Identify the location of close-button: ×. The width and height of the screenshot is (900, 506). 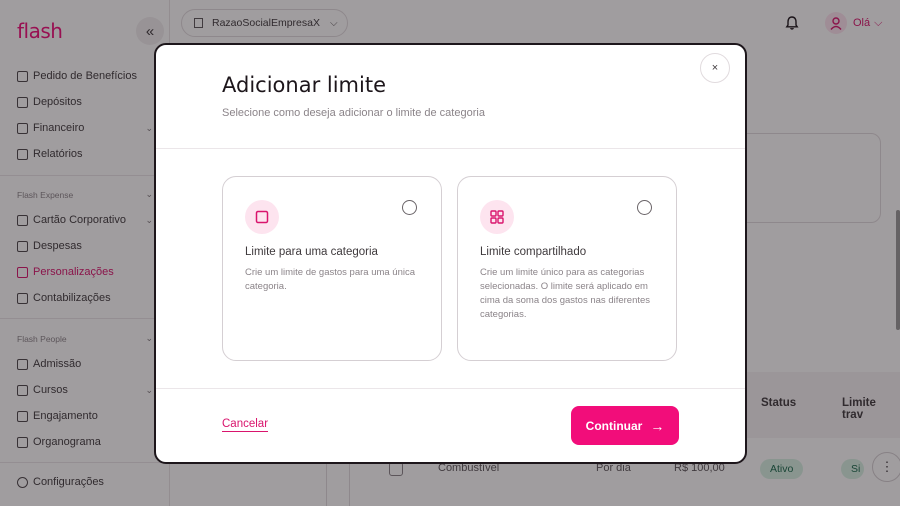
(715, 68).